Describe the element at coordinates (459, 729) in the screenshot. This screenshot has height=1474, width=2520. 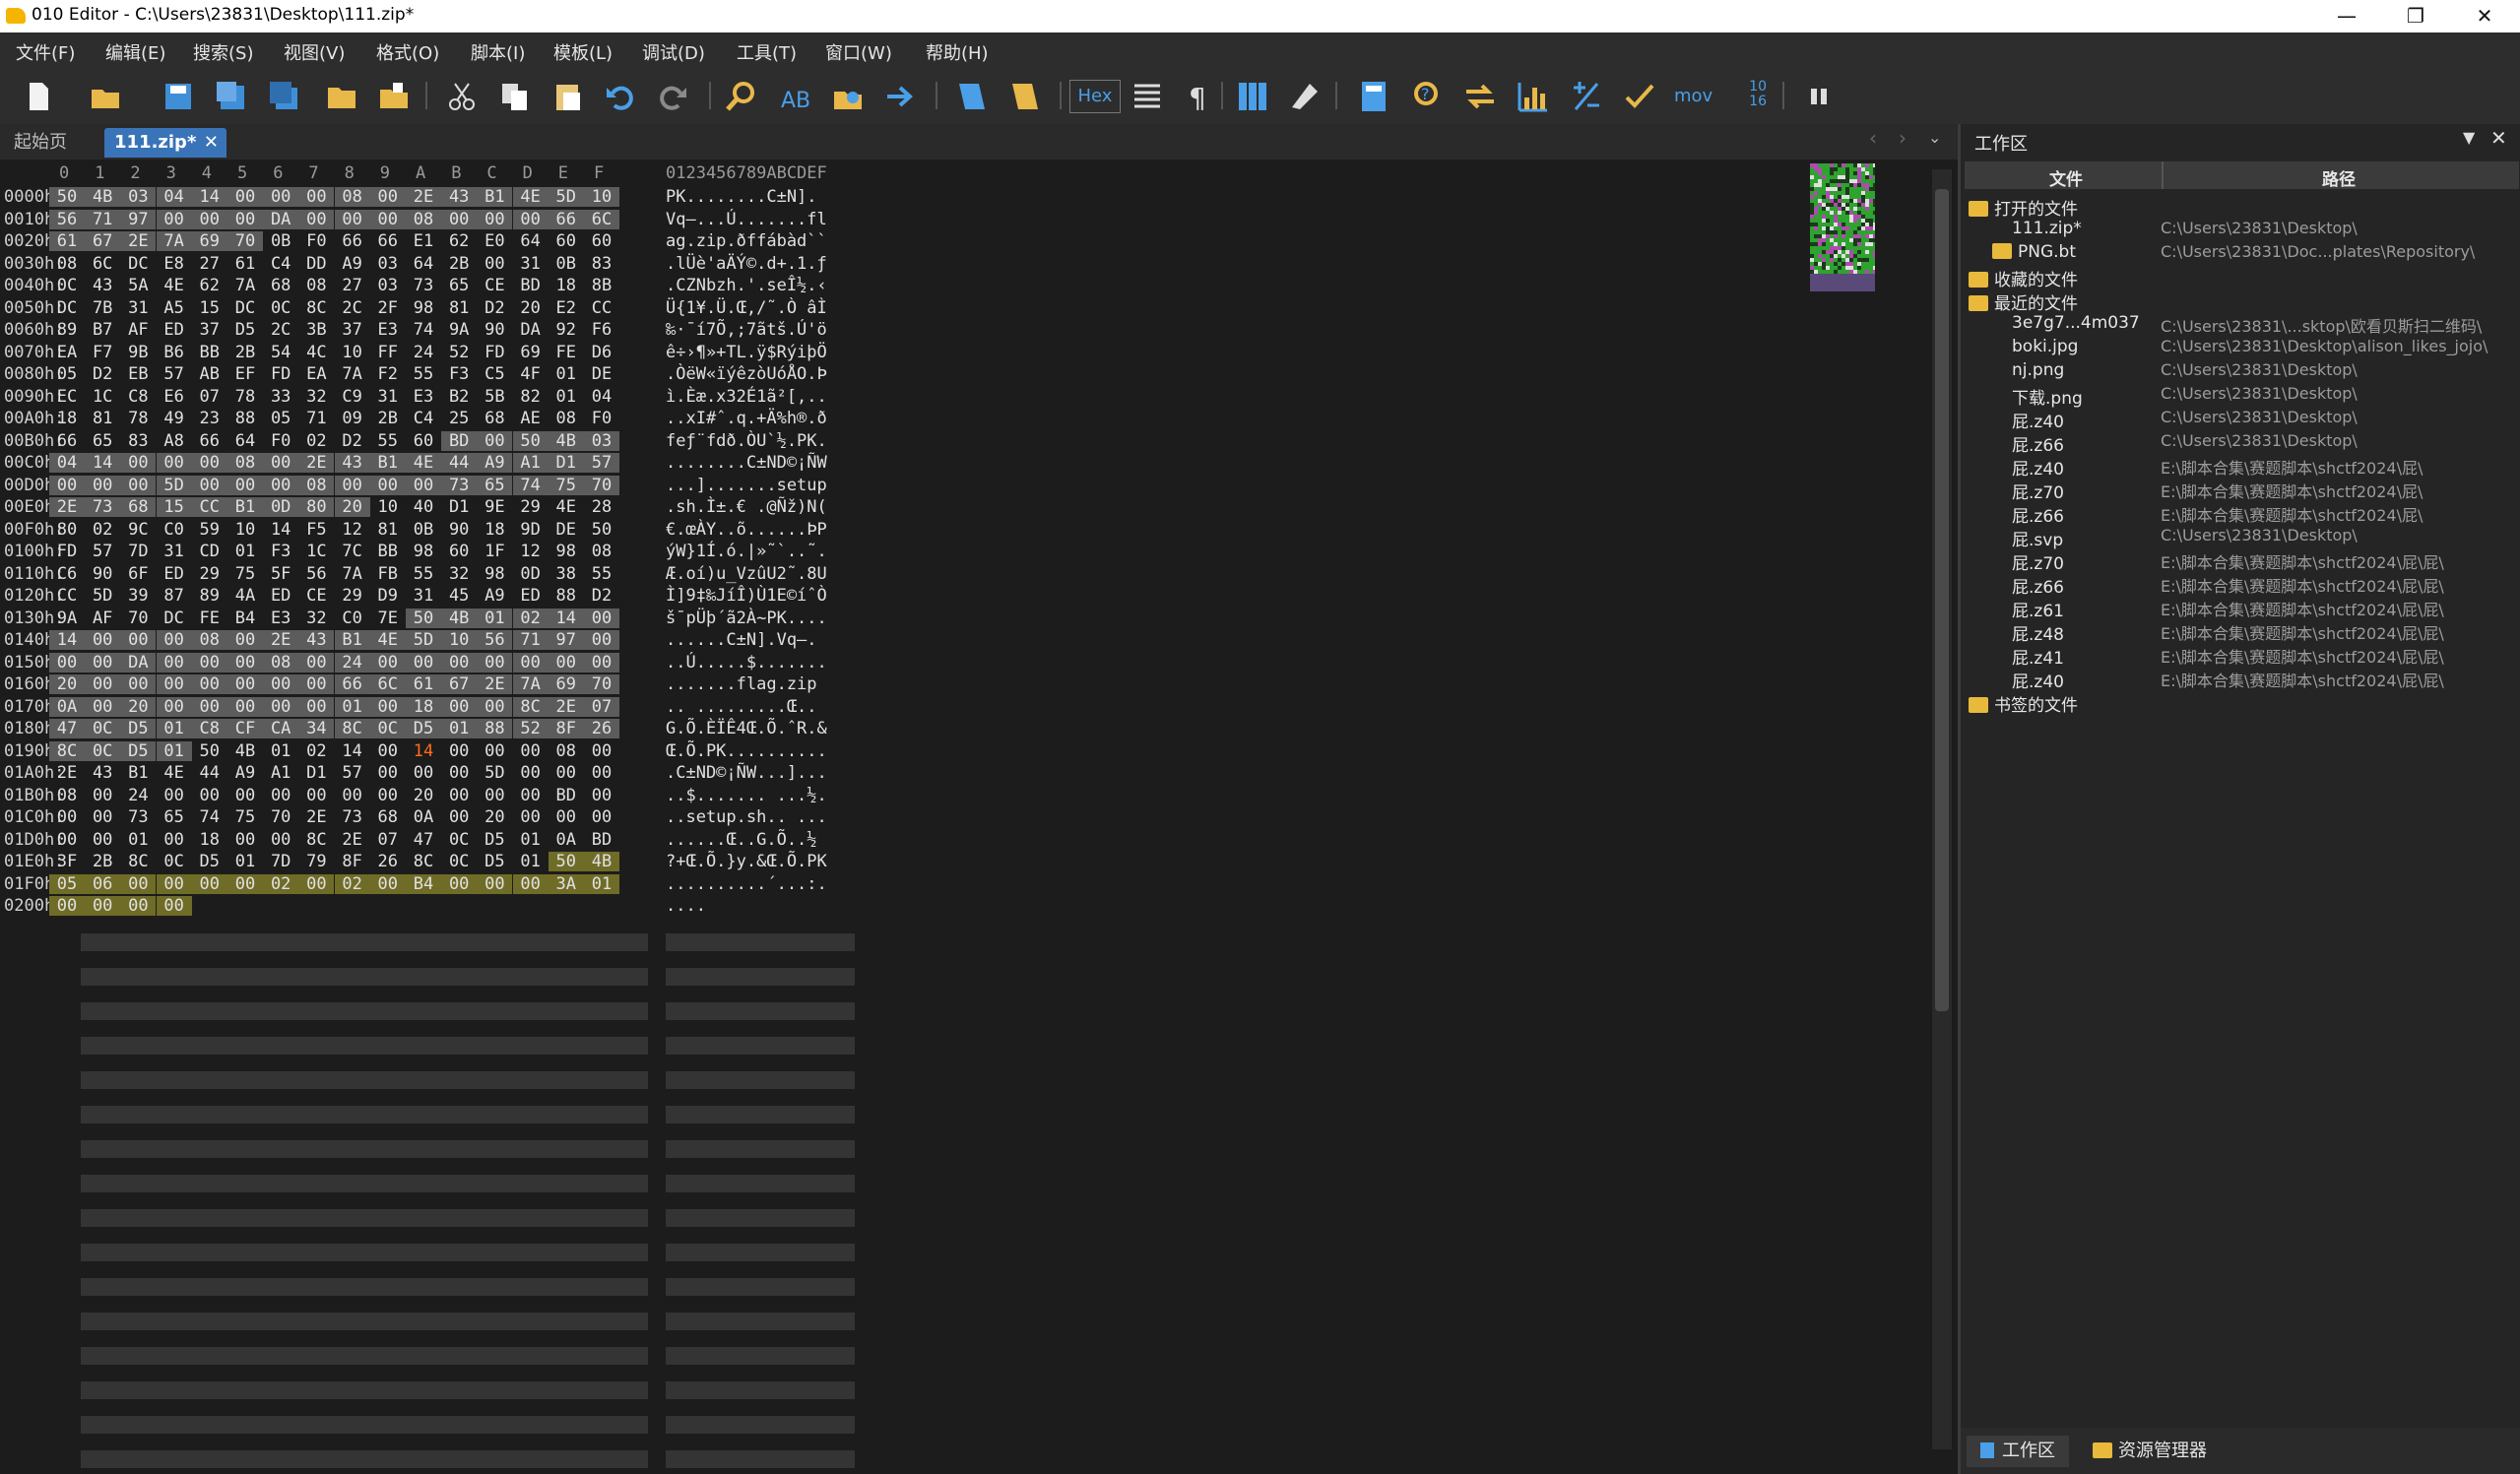
I see `hex-byte: 01` at that location.